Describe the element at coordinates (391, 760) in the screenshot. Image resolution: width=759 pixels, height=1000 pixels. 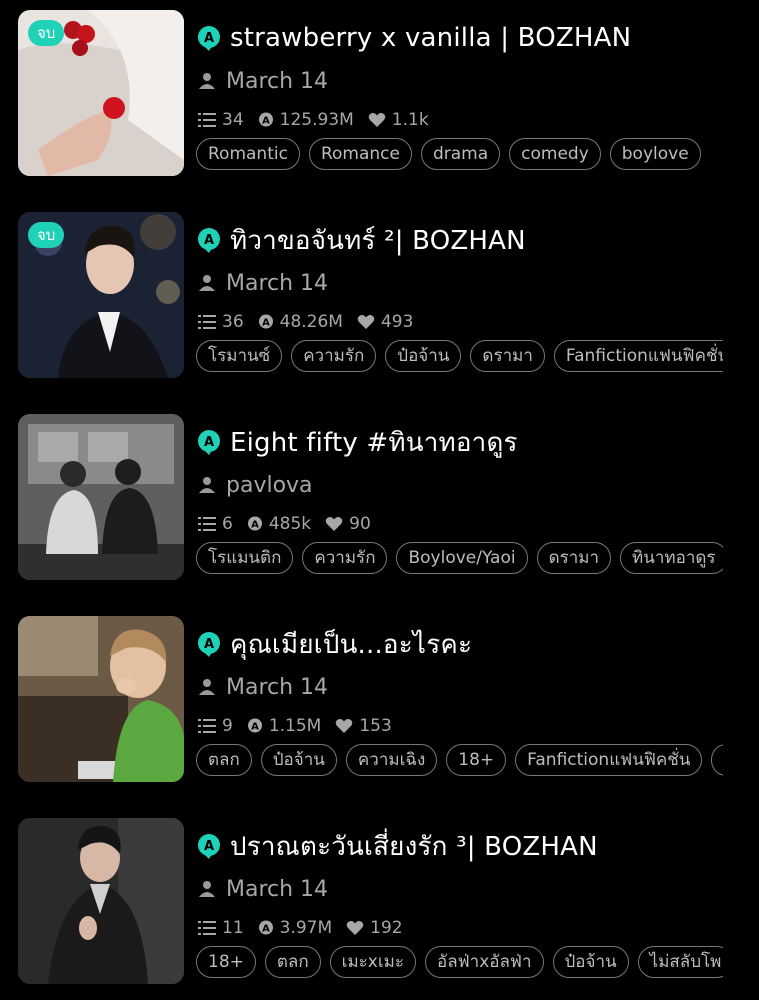
I see `tag-chip: ความเฉิง` at that location.